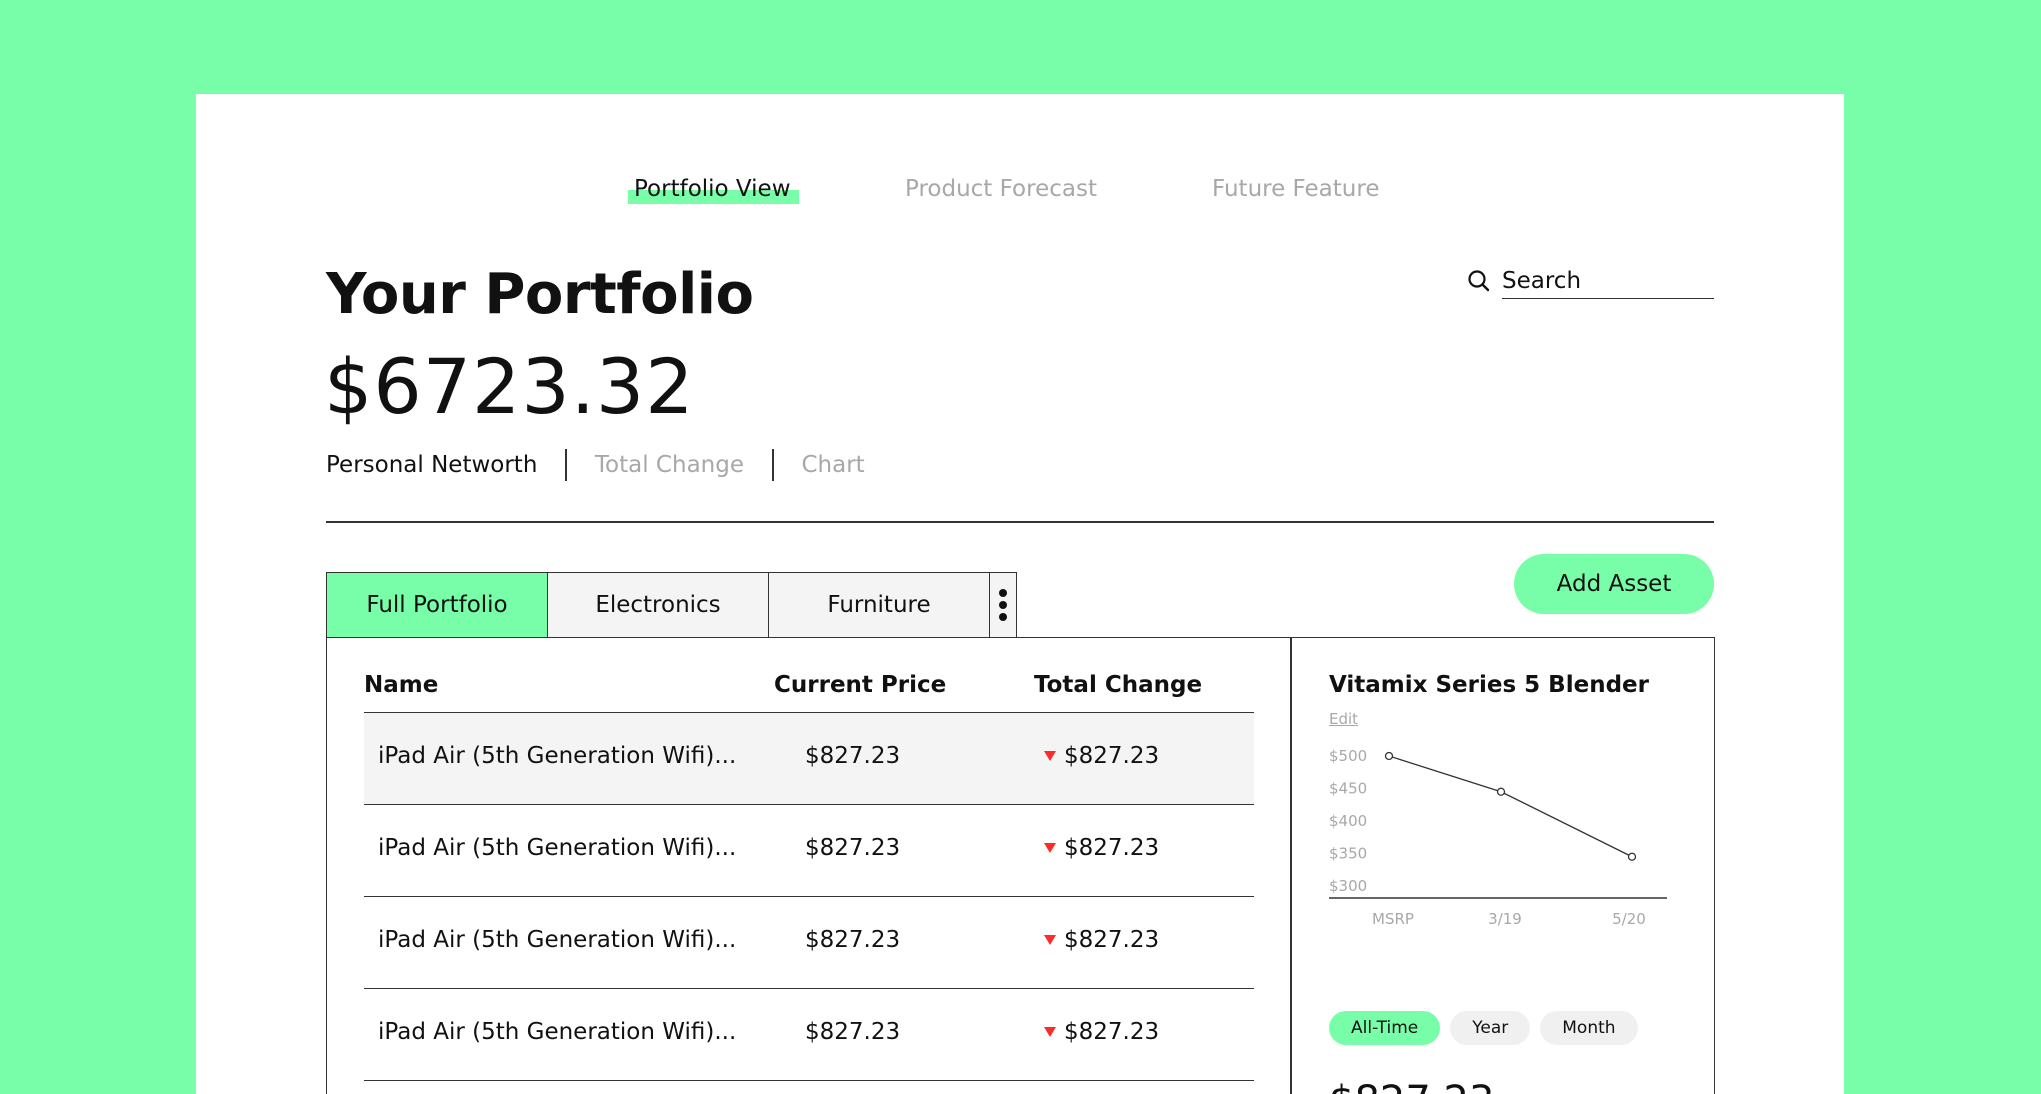 This screenshot has width=2041, height=1094. Describe the element at coordinates (540, 294) in the screenshot. I see `page-title: Your Portfolio` at that location.